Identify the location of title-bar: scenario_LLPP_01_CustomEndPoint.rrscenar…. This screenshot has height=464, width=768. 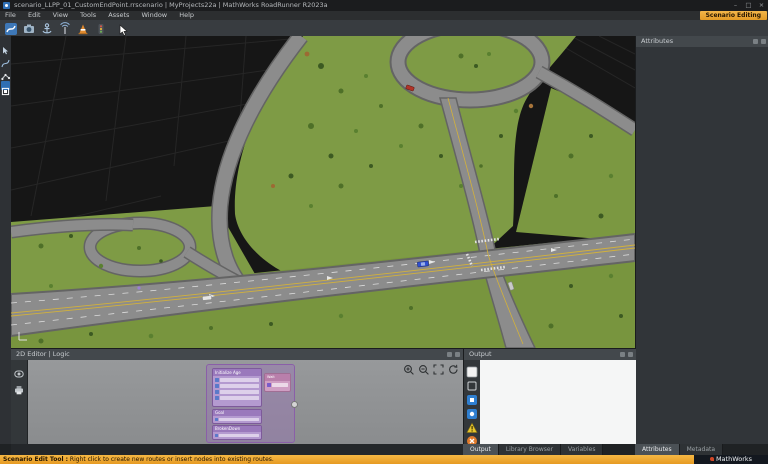
(384, 5).